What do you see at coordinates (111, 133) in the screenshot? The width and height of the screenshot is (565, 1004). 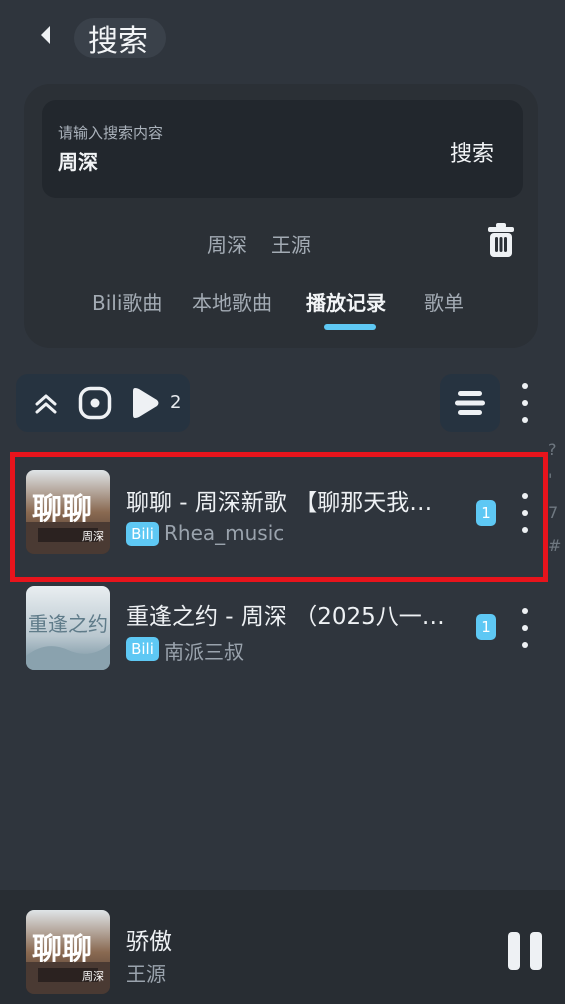 I see `search-placeholder: 请输入搜索内容` at bounding box center [111, 133].